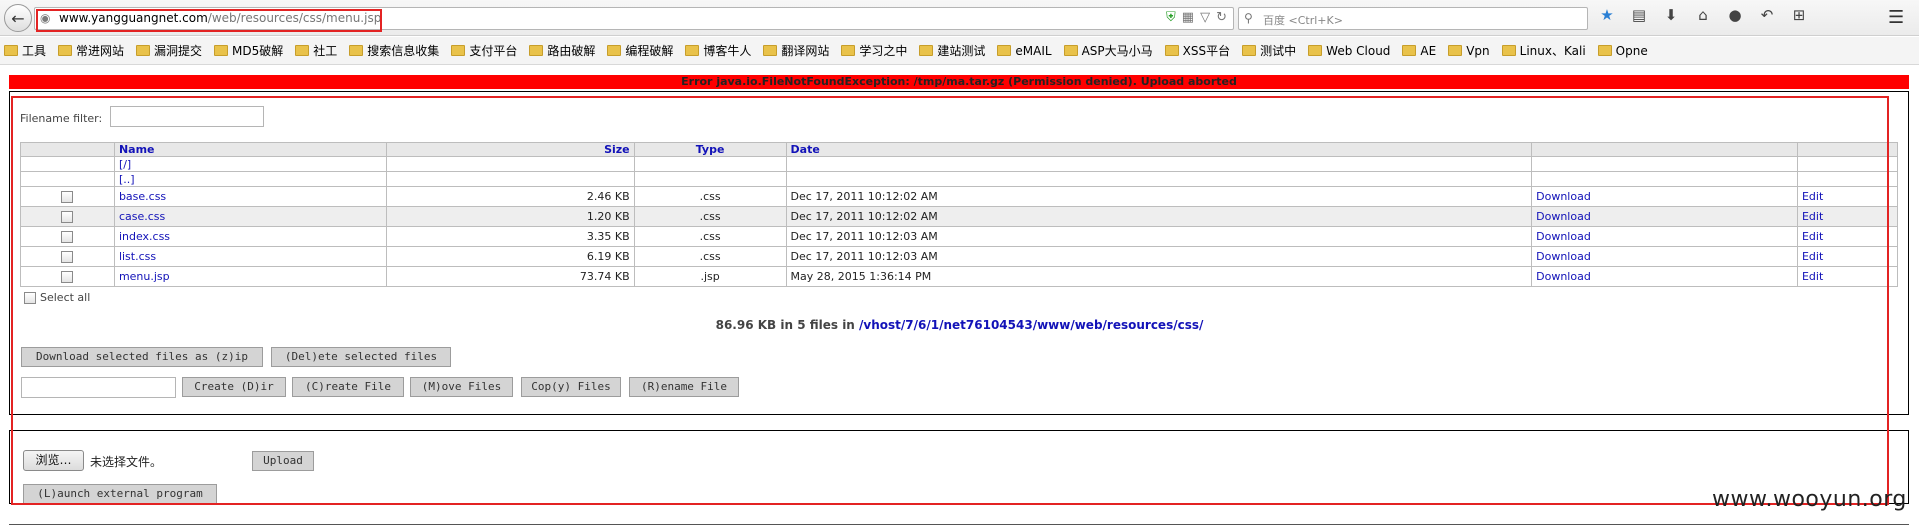 The height and width of the screenshot is (529, 1919). I want to click on back-arrow-icon: ←, so click(18, 18).